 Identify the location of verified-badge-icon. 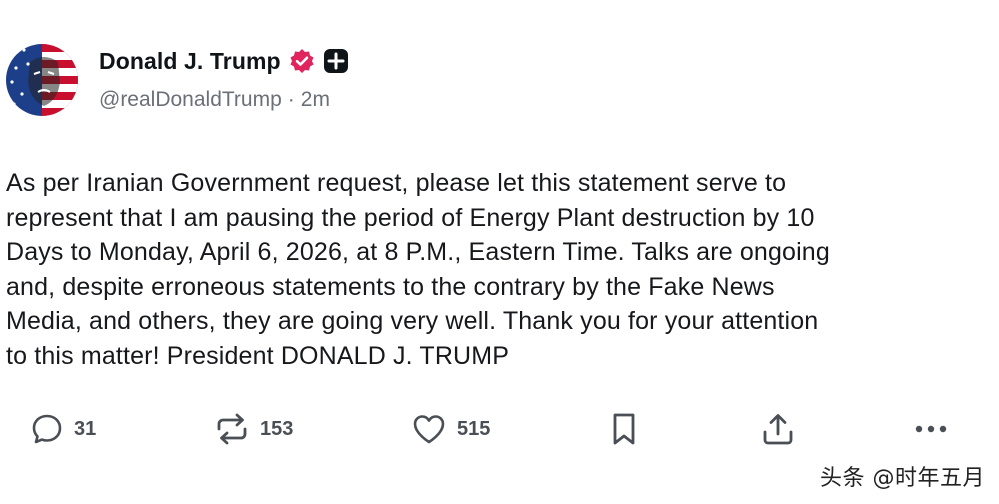
(302, 61).